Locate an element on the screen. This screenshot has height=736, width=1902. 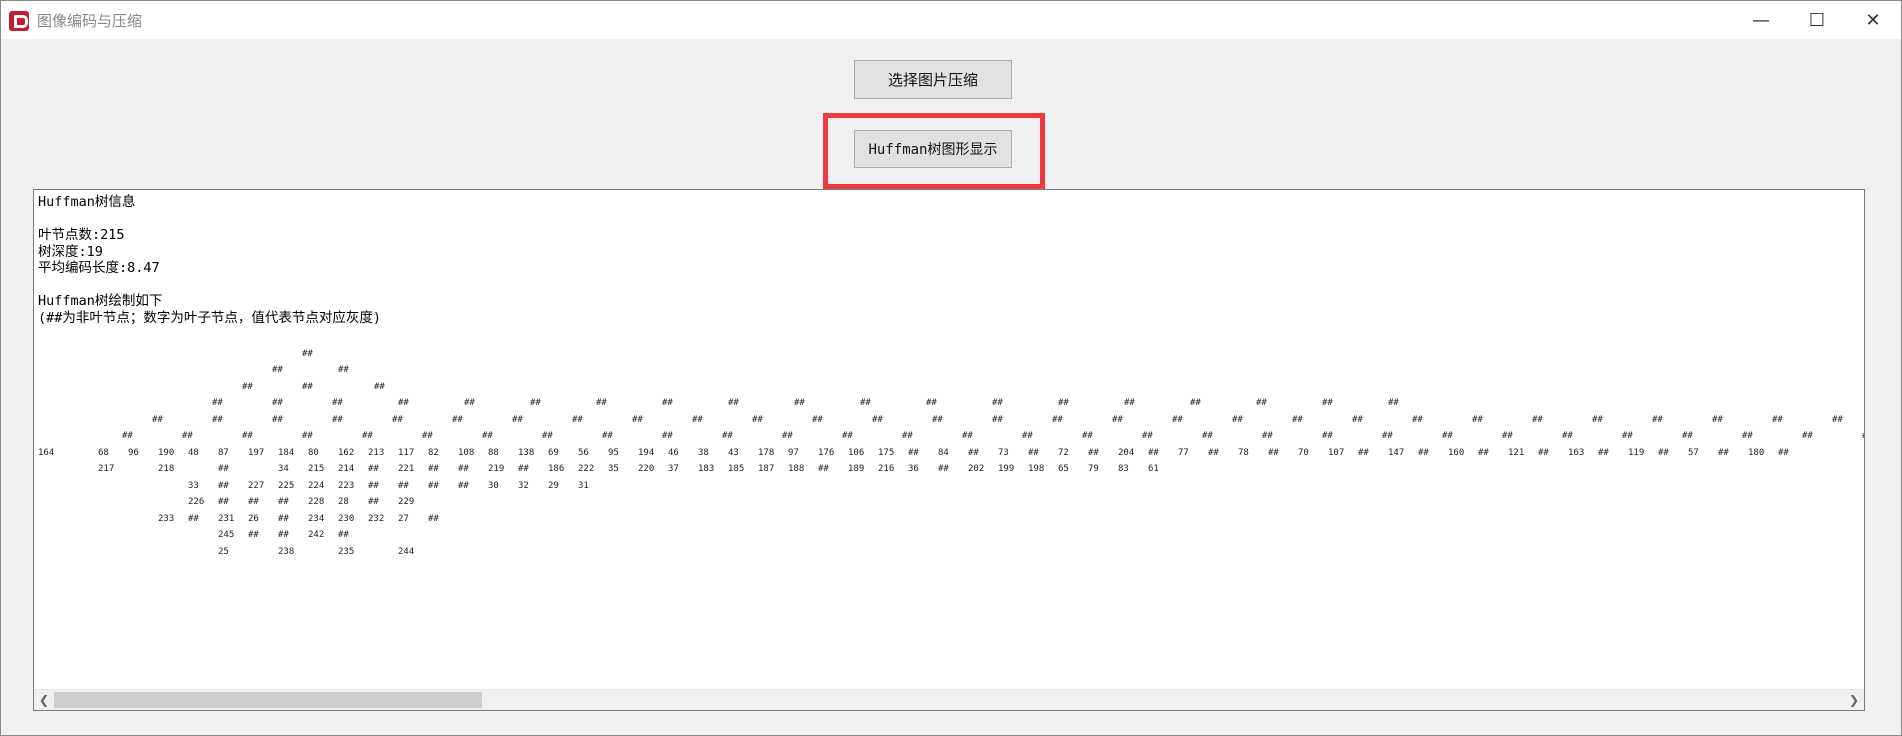
scroll-thumb is located at coordinates (268, 700).